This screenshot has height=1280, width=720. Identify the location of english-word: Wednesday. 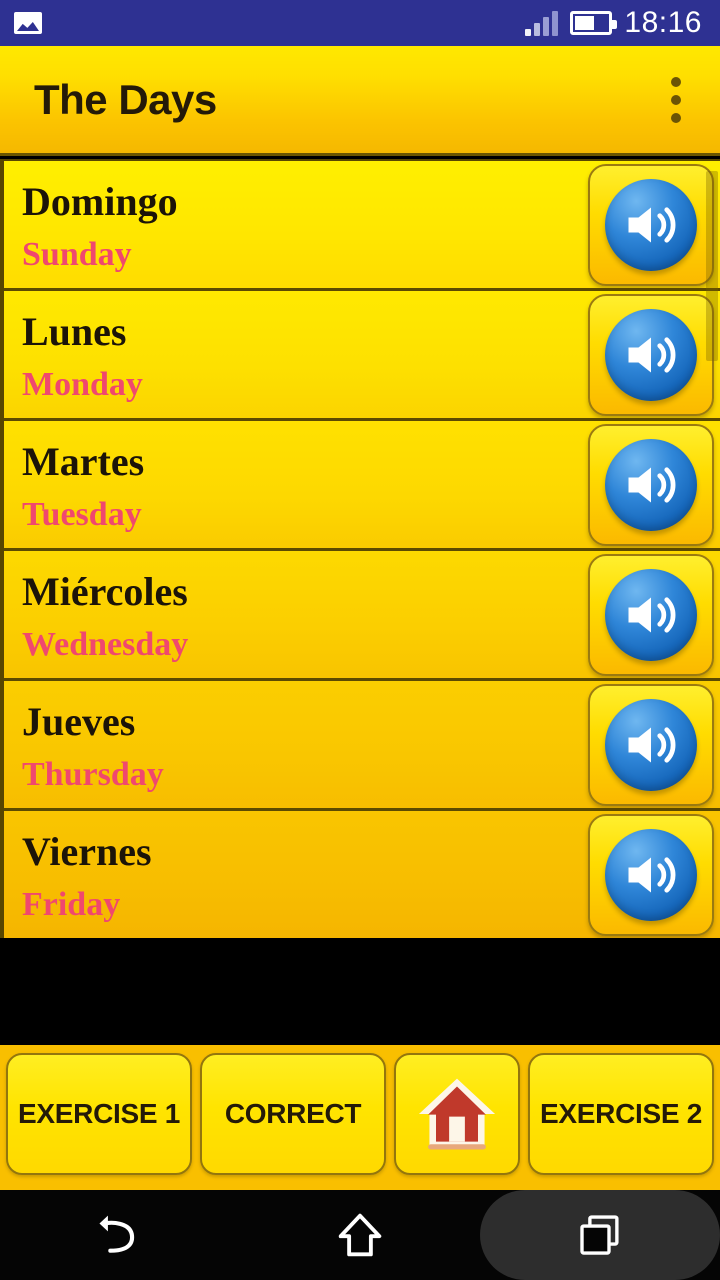
(105, 644).